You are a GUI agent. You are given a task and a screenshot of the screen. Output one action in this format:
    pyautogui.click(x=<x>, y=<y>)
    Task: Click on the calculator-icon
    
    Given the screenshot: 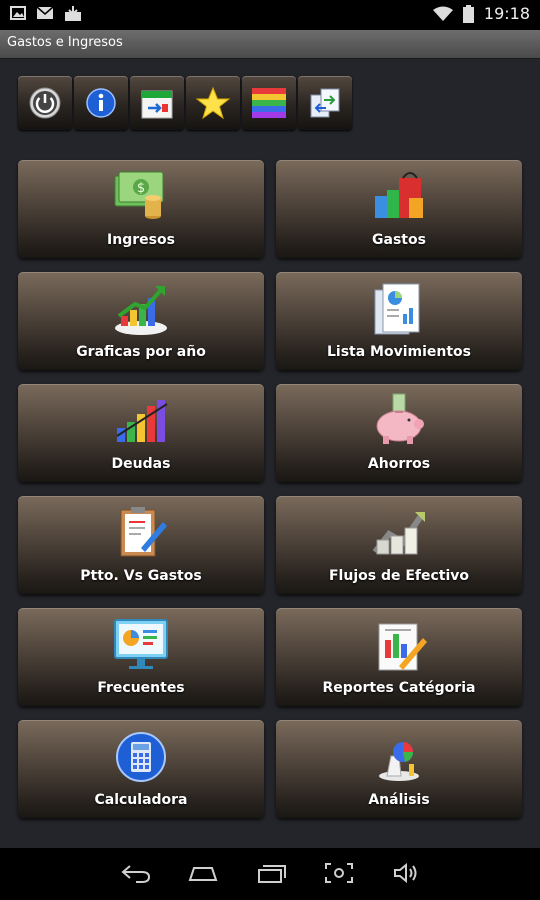 What is the action you would take?
    pyautogui.click(x=141, y=757)
    